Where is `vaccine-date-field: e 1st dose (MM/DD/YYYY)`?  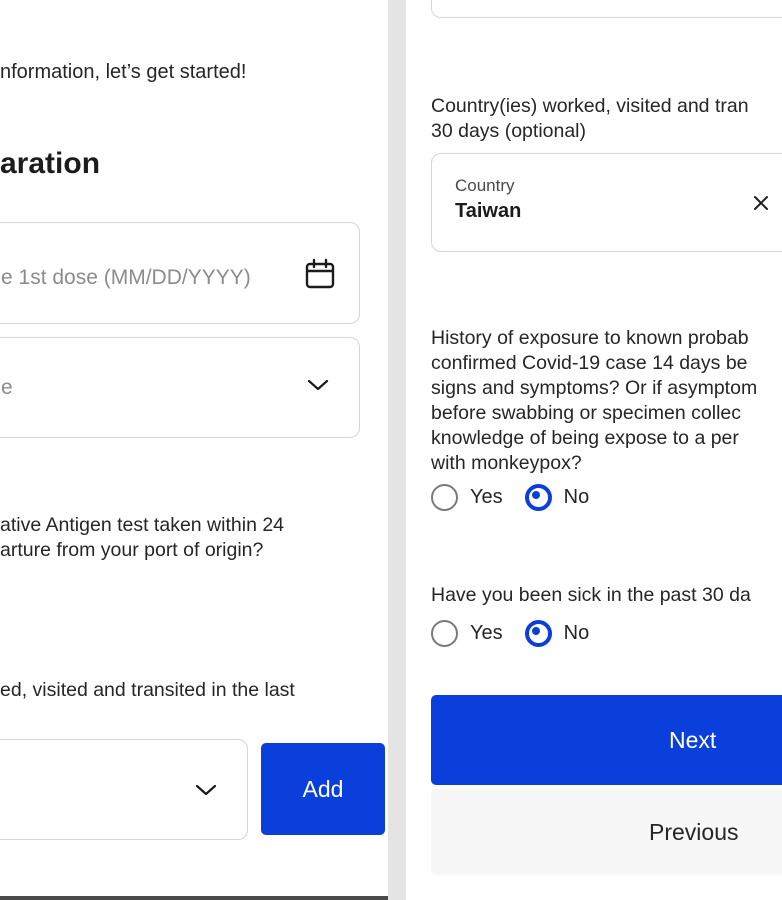 vaccine-date-field: e 1st dose (MM/DD/YYYY) is located at coordinates (180, 273).